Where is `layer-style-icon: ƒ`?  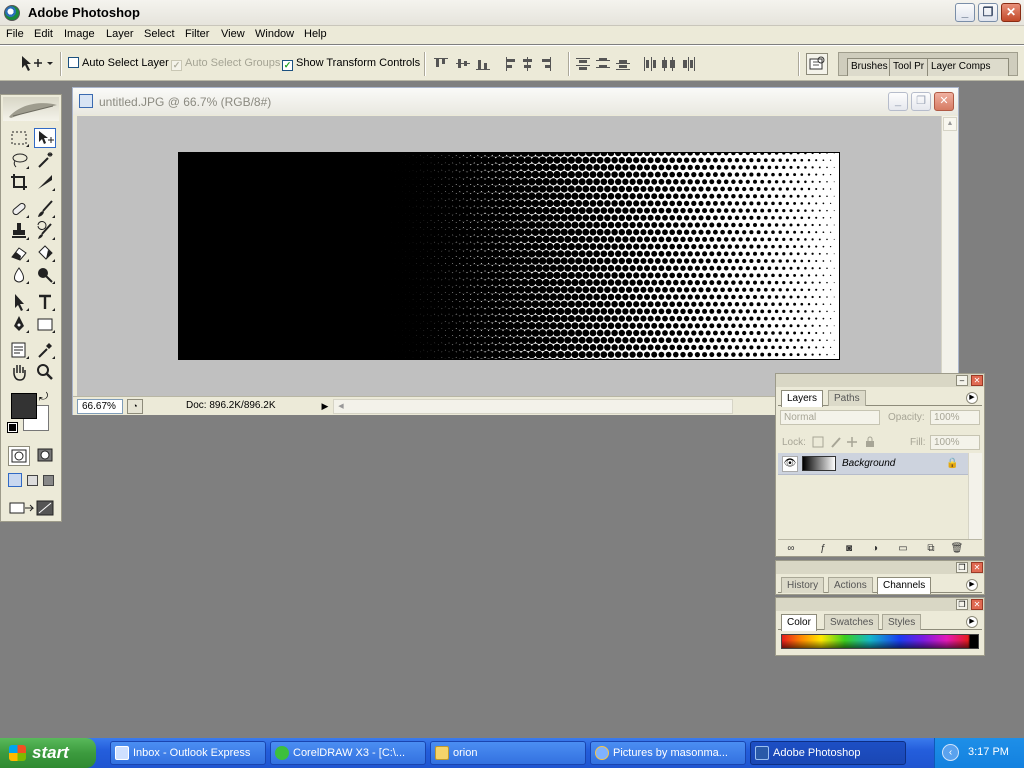 layer-style-icon: ƒ is located at coordinates (823, 549).